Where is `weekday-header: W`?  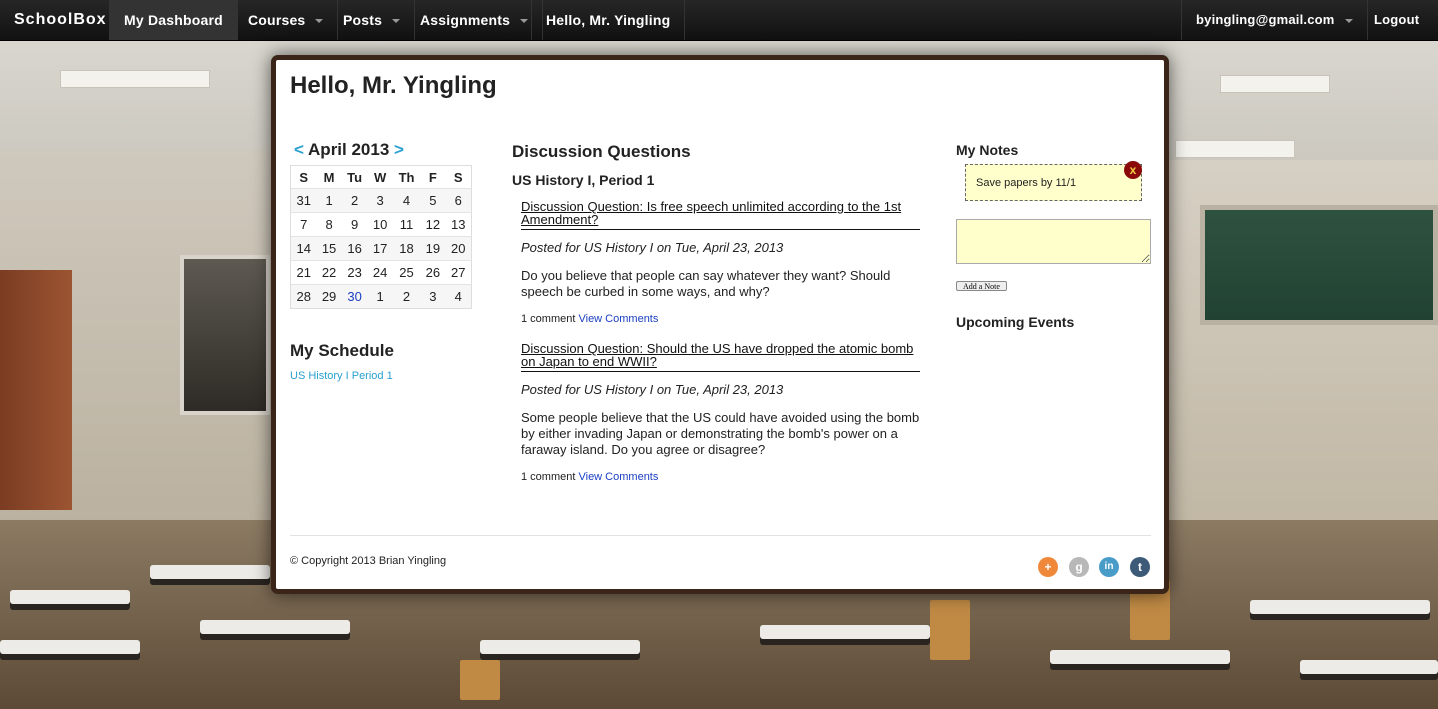 weekday-header: W is located at coordinates (380, 177).